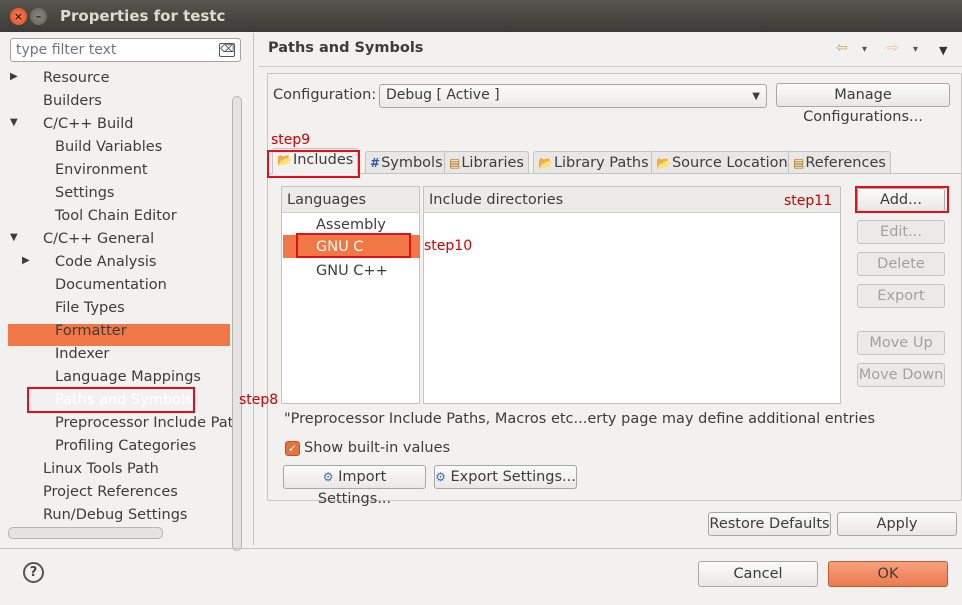 This screenshot has height=605, width=962. What do you see at coordinates (328, 477) in the screenshot?
I see `import-icon: ⚙` at bounding box center [328, 477].